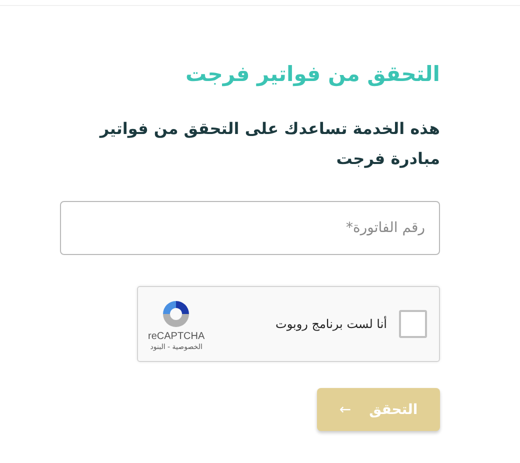 The width and height of the screenshot is (520, 463). What do you see at coordinates (176, 336) in the screenshot?
I see `recaptcha-brand: reCAPTCHA` at bounding box center [176, 336].